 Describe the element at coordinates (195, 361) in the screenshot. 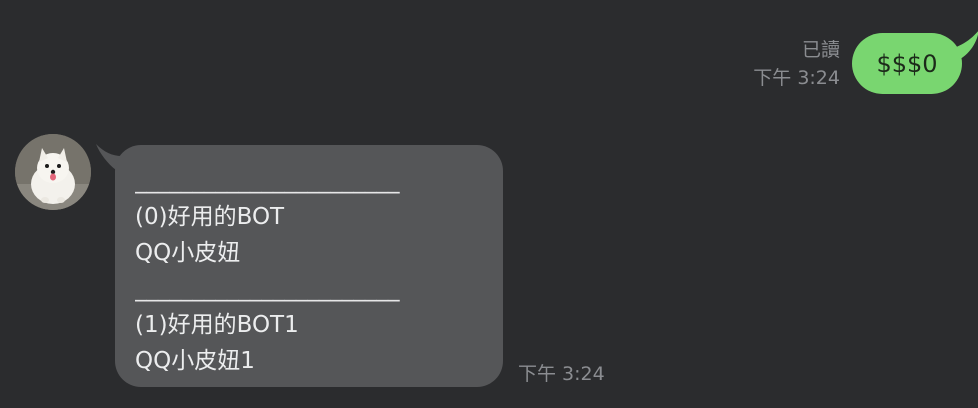

I see `bot-entry-owner: QQ小皮妞1` at that location.